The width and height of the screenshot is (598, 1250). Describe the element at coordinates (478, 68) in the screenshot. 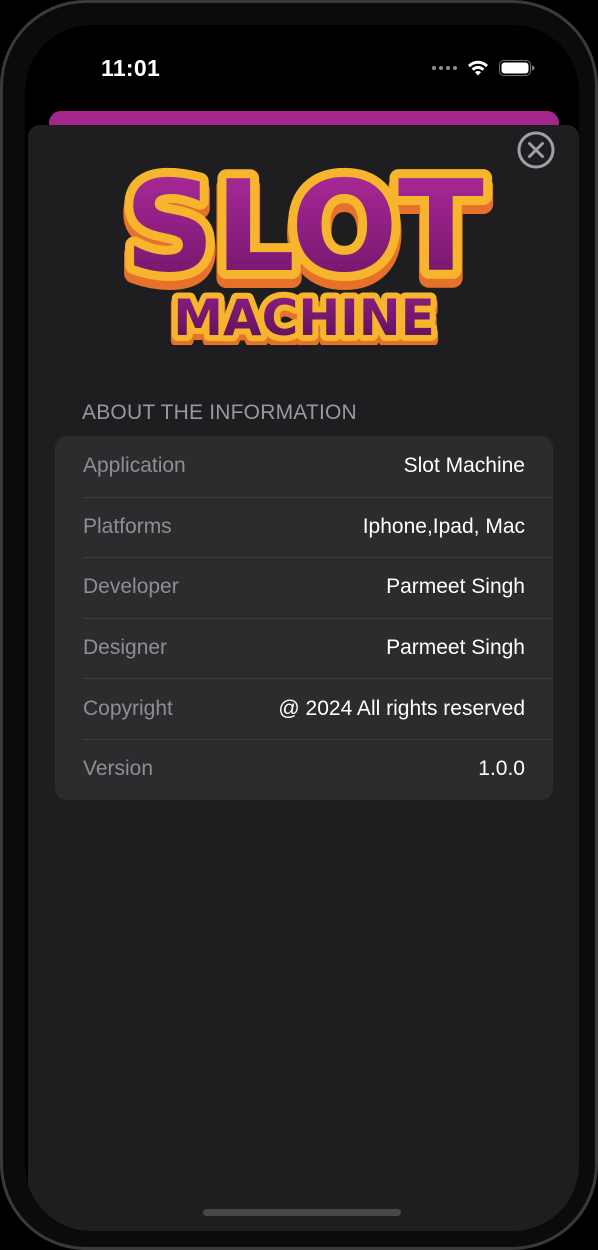

I see `wifi-icon` at that location.